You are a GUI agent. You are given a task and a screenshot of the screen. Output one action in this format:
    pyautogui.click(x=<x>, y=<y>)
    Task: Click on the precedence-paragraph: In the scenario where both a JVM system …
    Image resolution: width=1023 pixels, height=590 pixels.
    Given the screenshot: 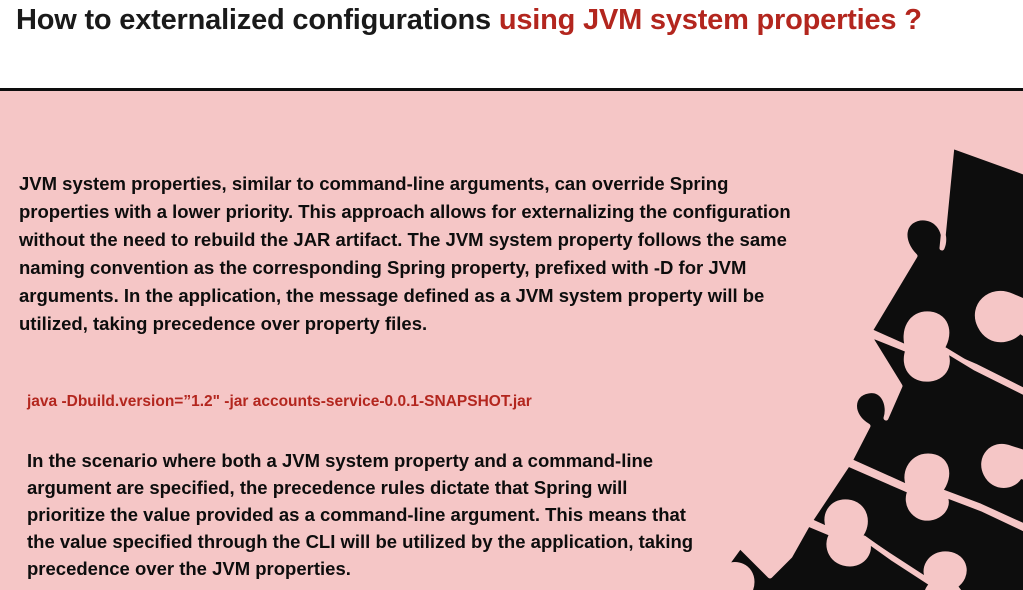 What is the action you would take?
    pyautogui.click(x=360, y=514)
    